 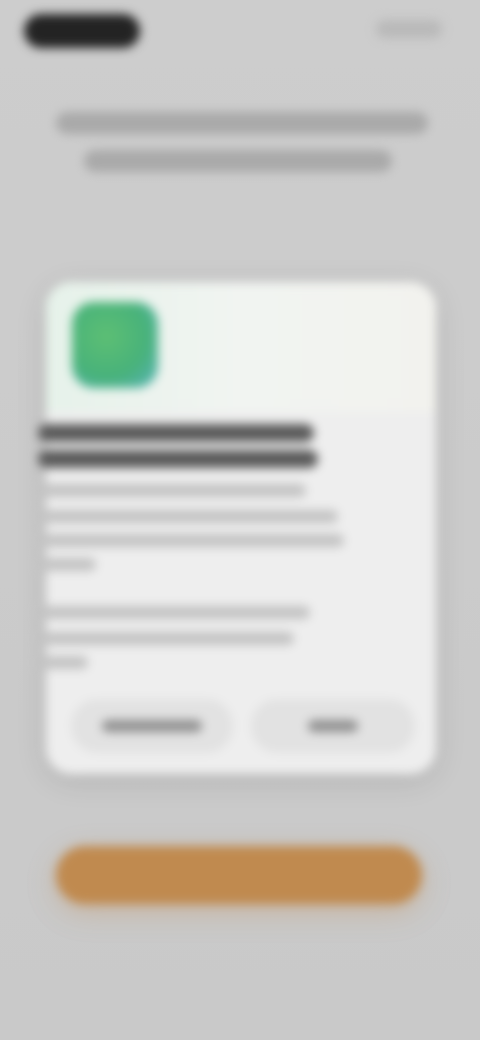 I want to click on continue-button, so click(x=239, y=875).